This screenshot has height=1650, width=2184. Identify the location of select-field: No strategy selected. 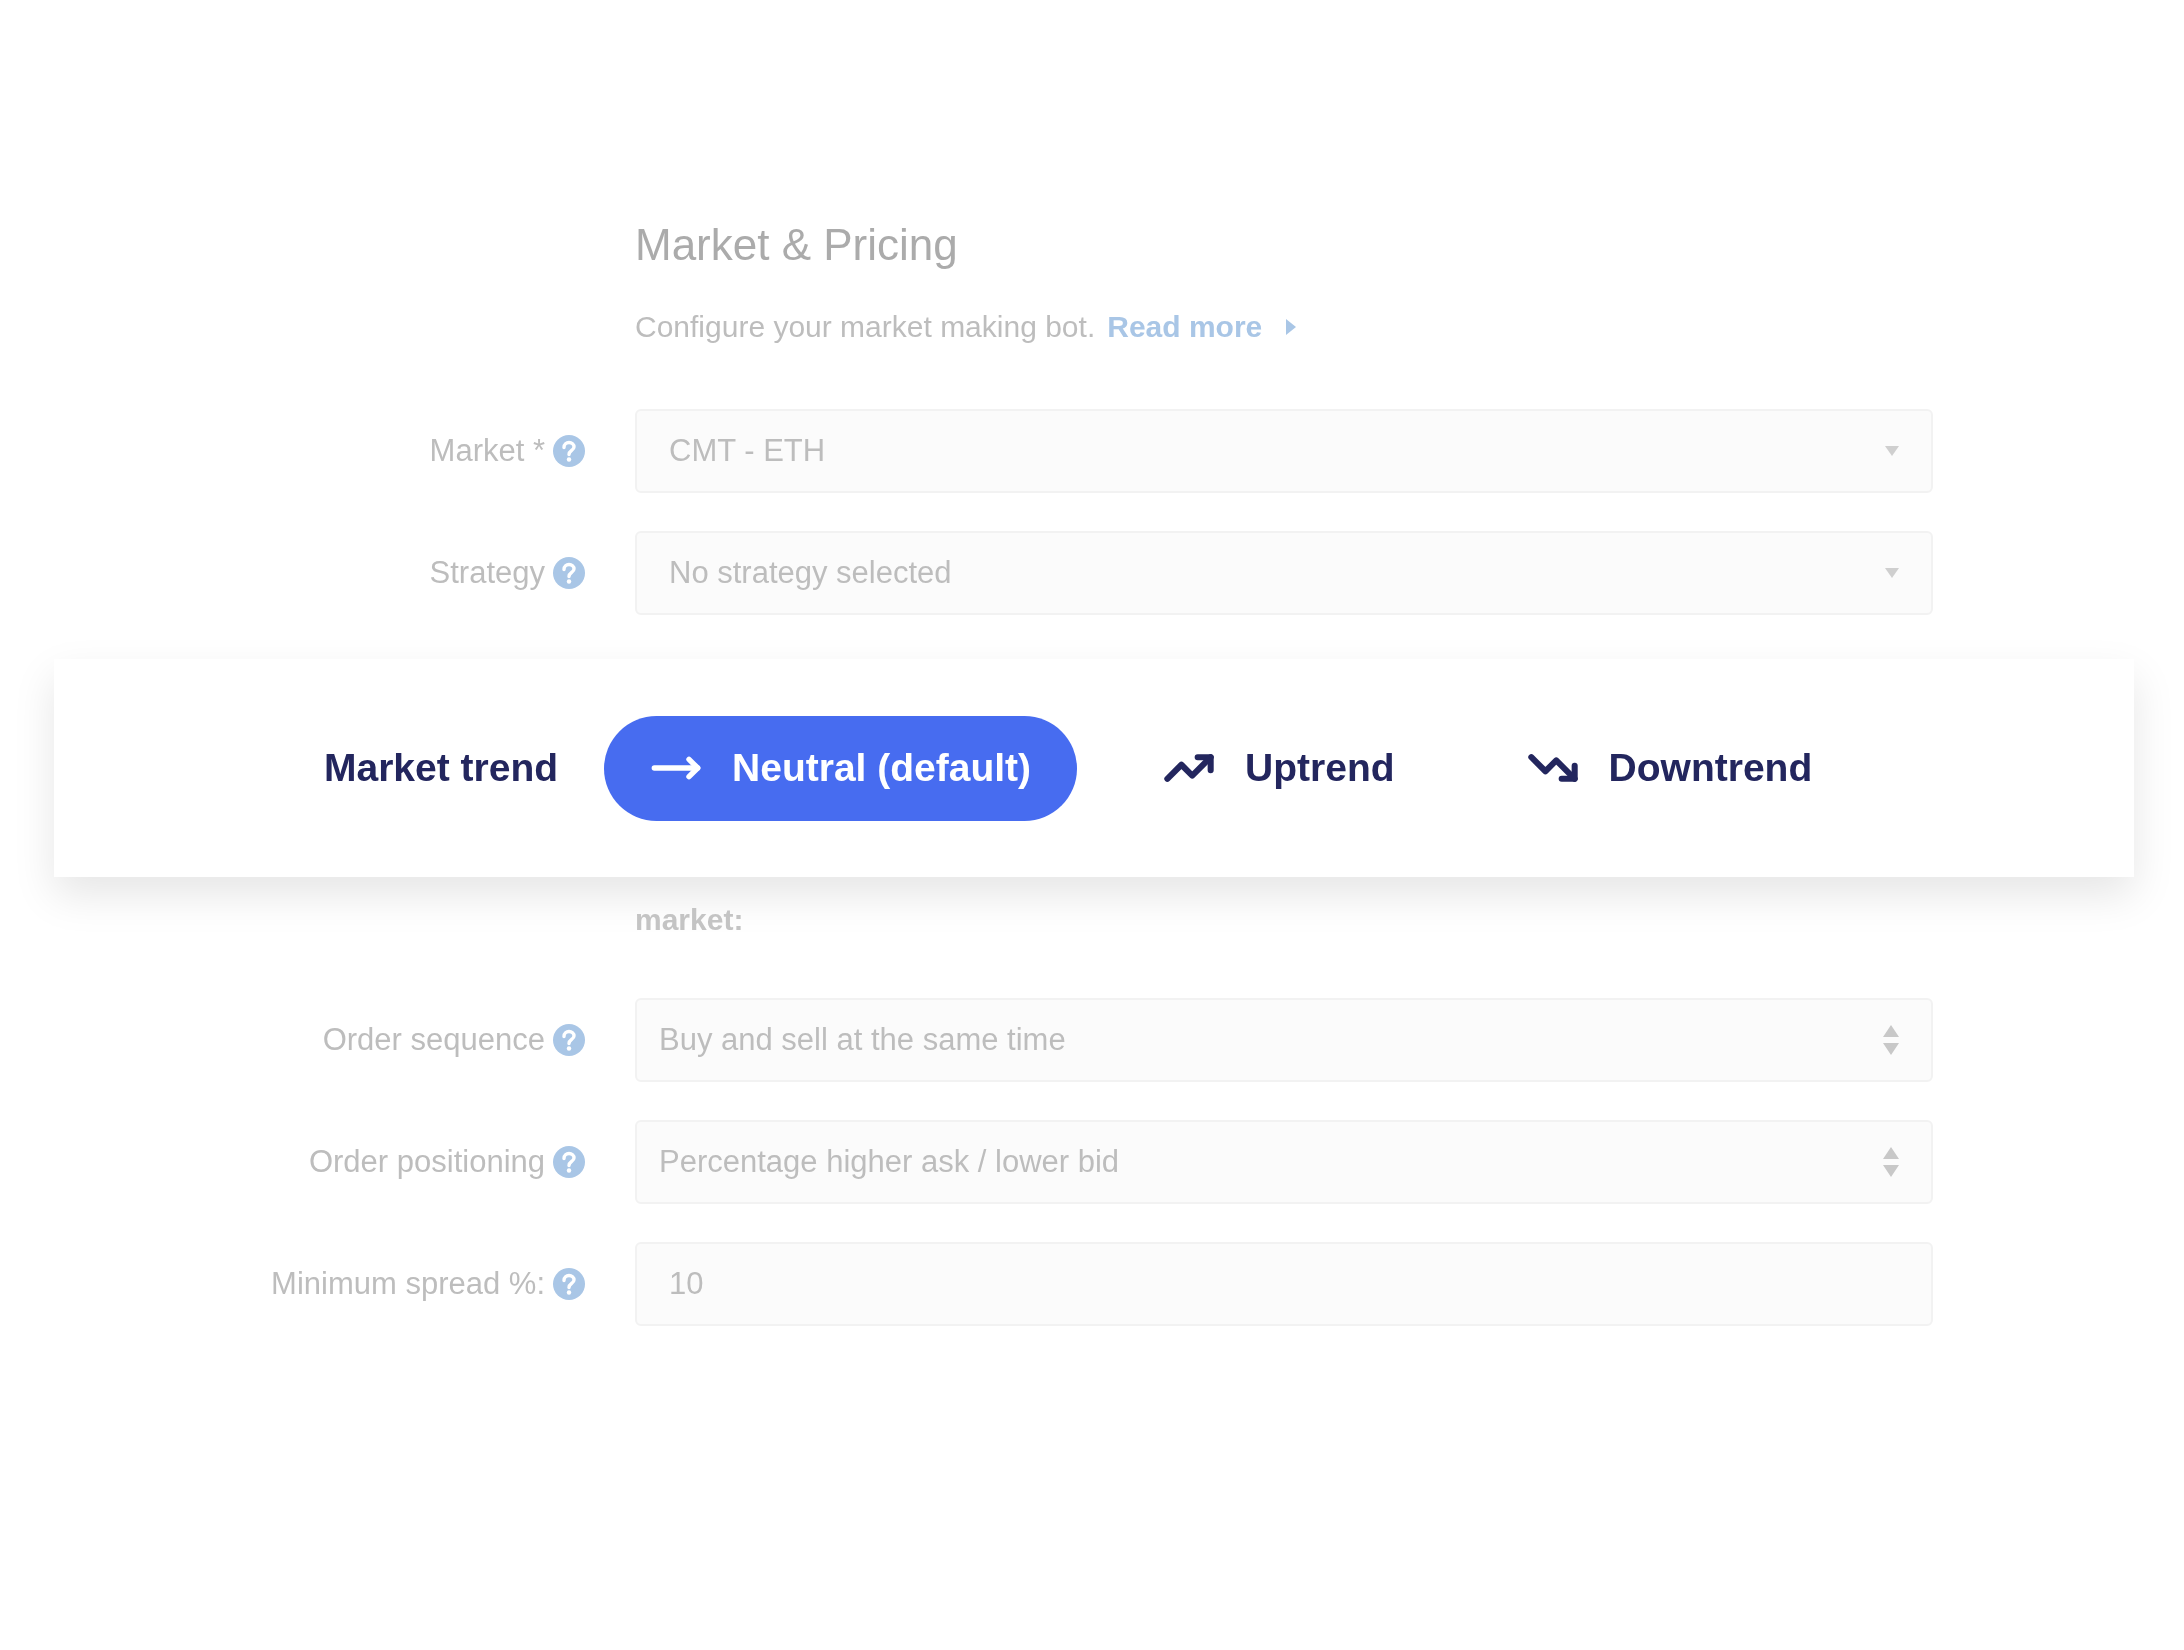
(1284, 573).